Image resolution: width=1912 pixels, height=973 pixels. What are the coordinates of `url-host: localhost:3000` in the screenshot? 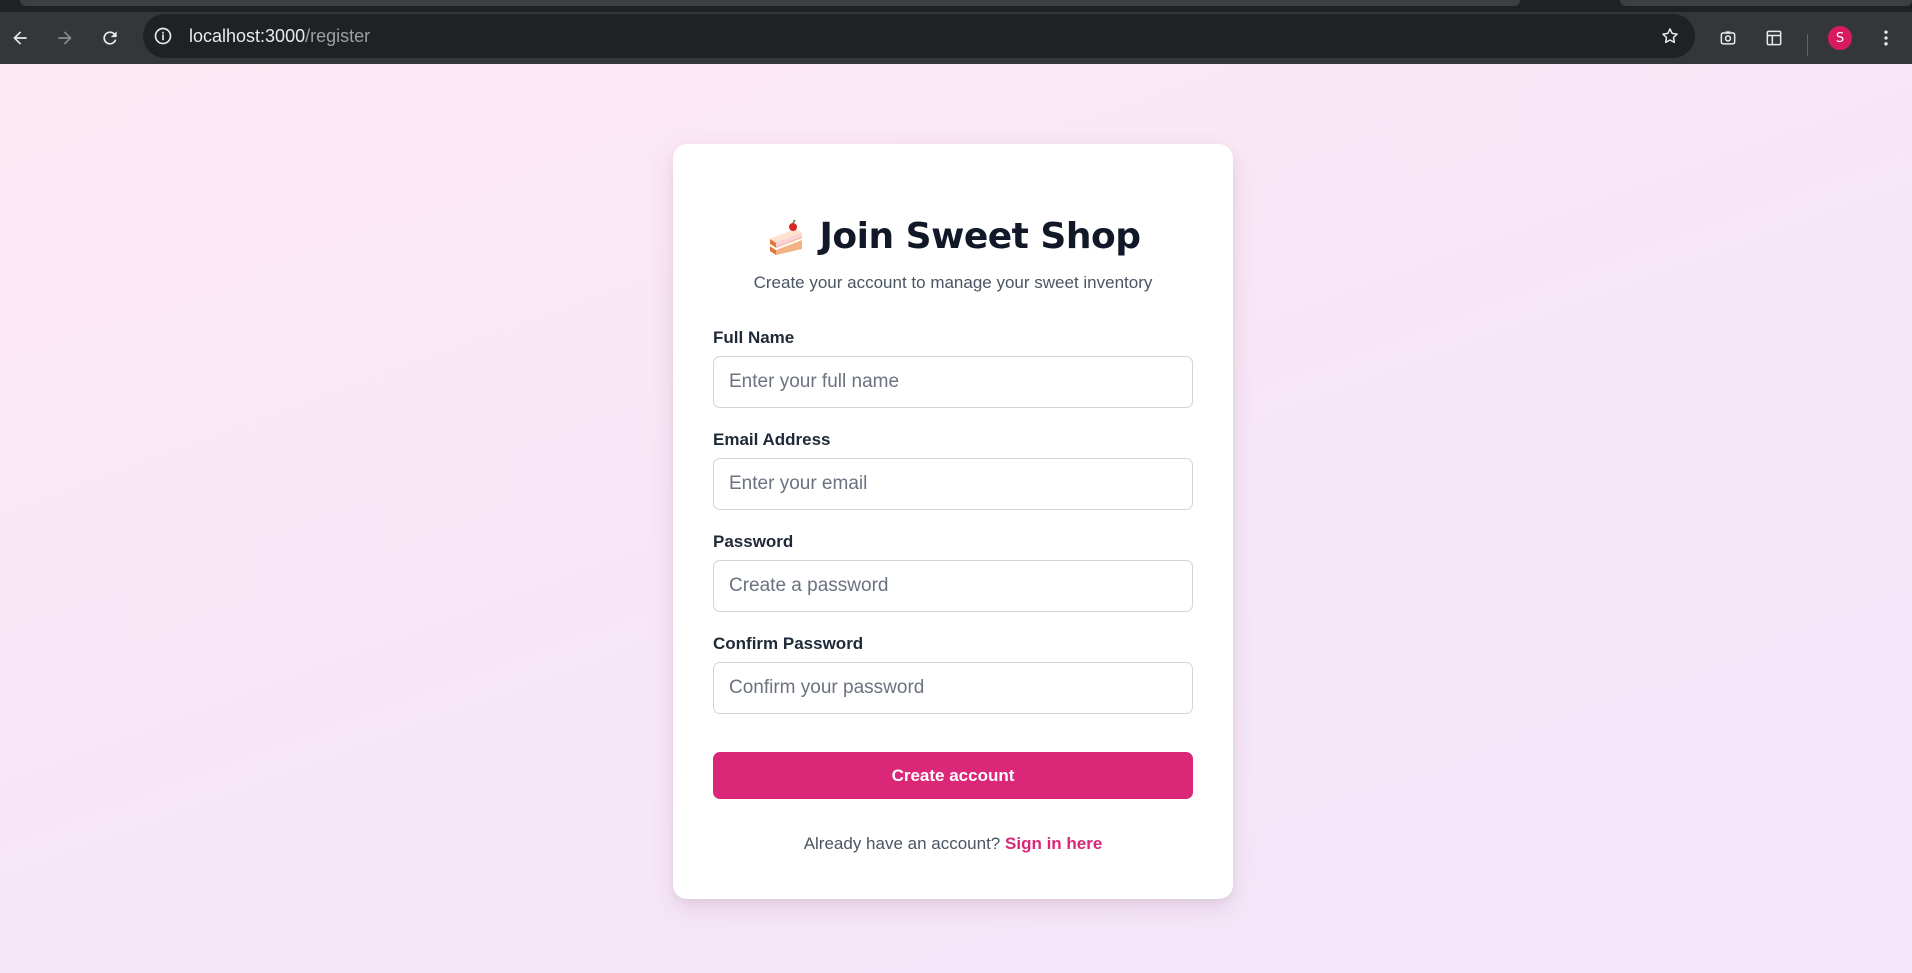 It's located at (247, 35).